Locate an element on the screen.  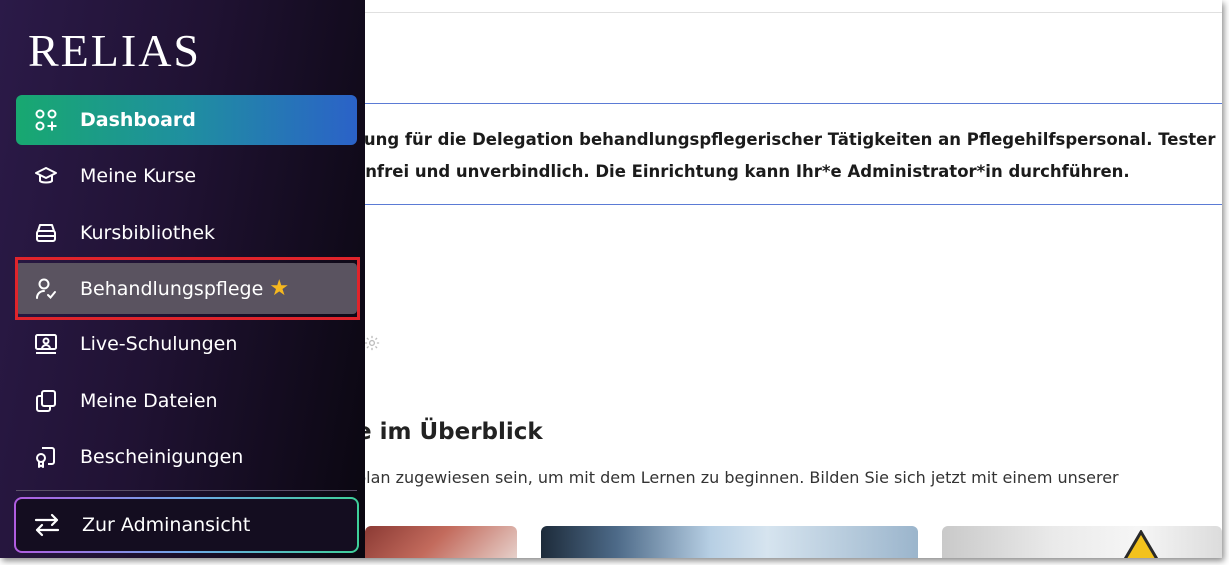
gear-icon is located at coordinates (372, 343).